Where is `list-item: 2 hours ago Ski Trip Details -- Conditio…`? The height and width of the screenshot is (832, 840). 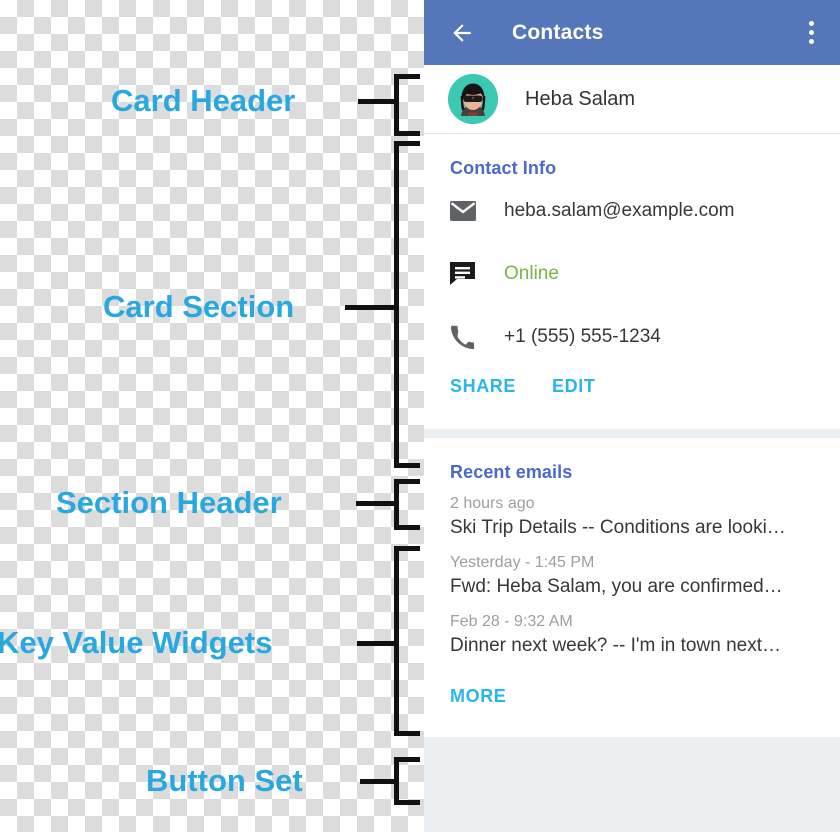
list-item: 2 hours ago Ski Trip Details -- Conditio… is located at coordinates (632, 517).